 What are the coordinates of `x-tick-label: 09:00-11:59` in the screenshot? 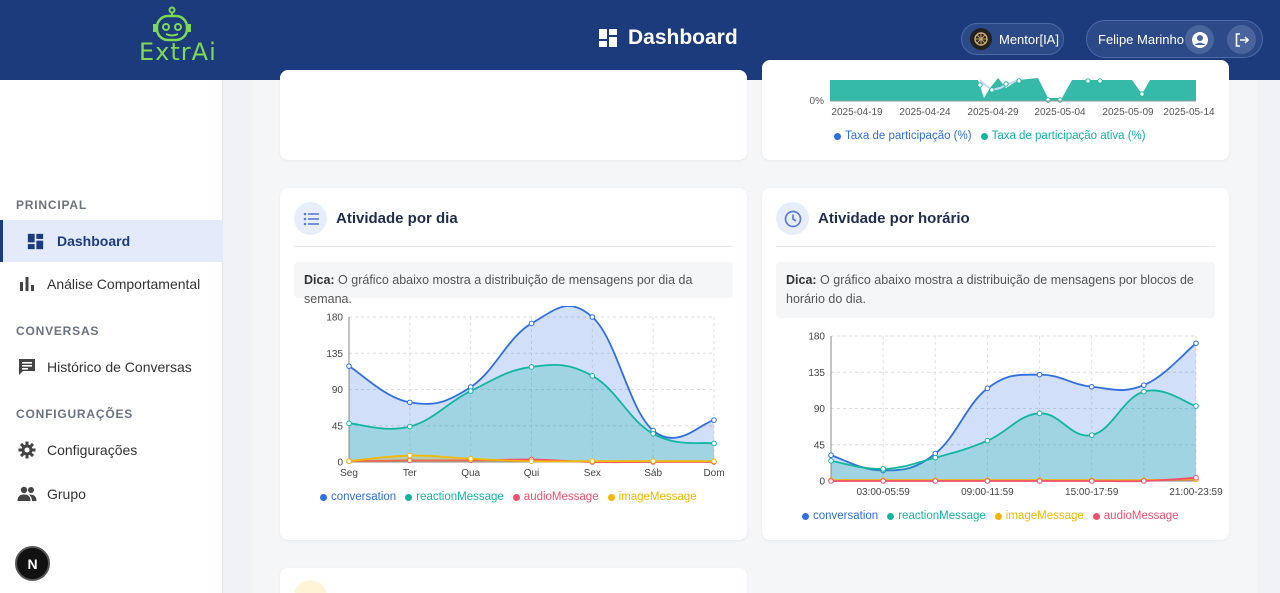 It's located at (987, 492).